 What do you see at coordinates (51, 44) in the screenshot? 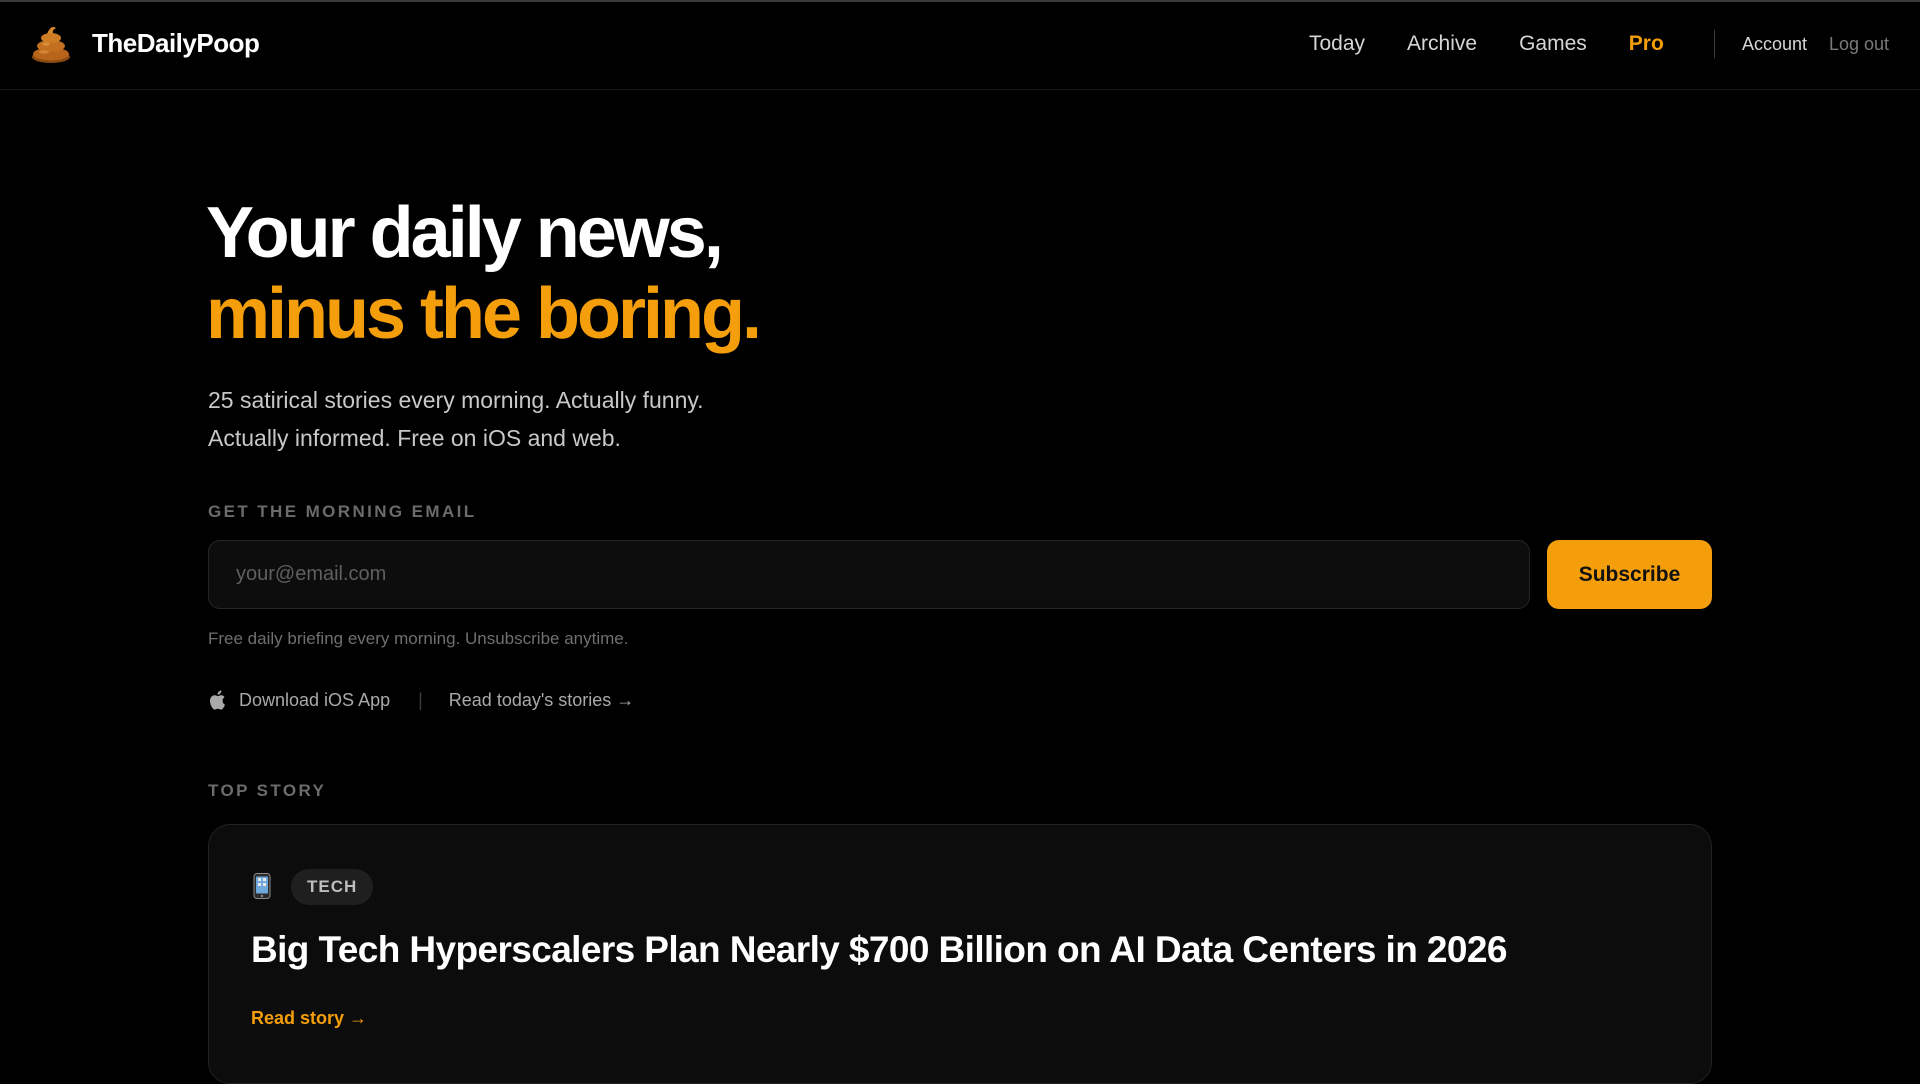
I see `poop-icon` at bounding box center [51, 44].